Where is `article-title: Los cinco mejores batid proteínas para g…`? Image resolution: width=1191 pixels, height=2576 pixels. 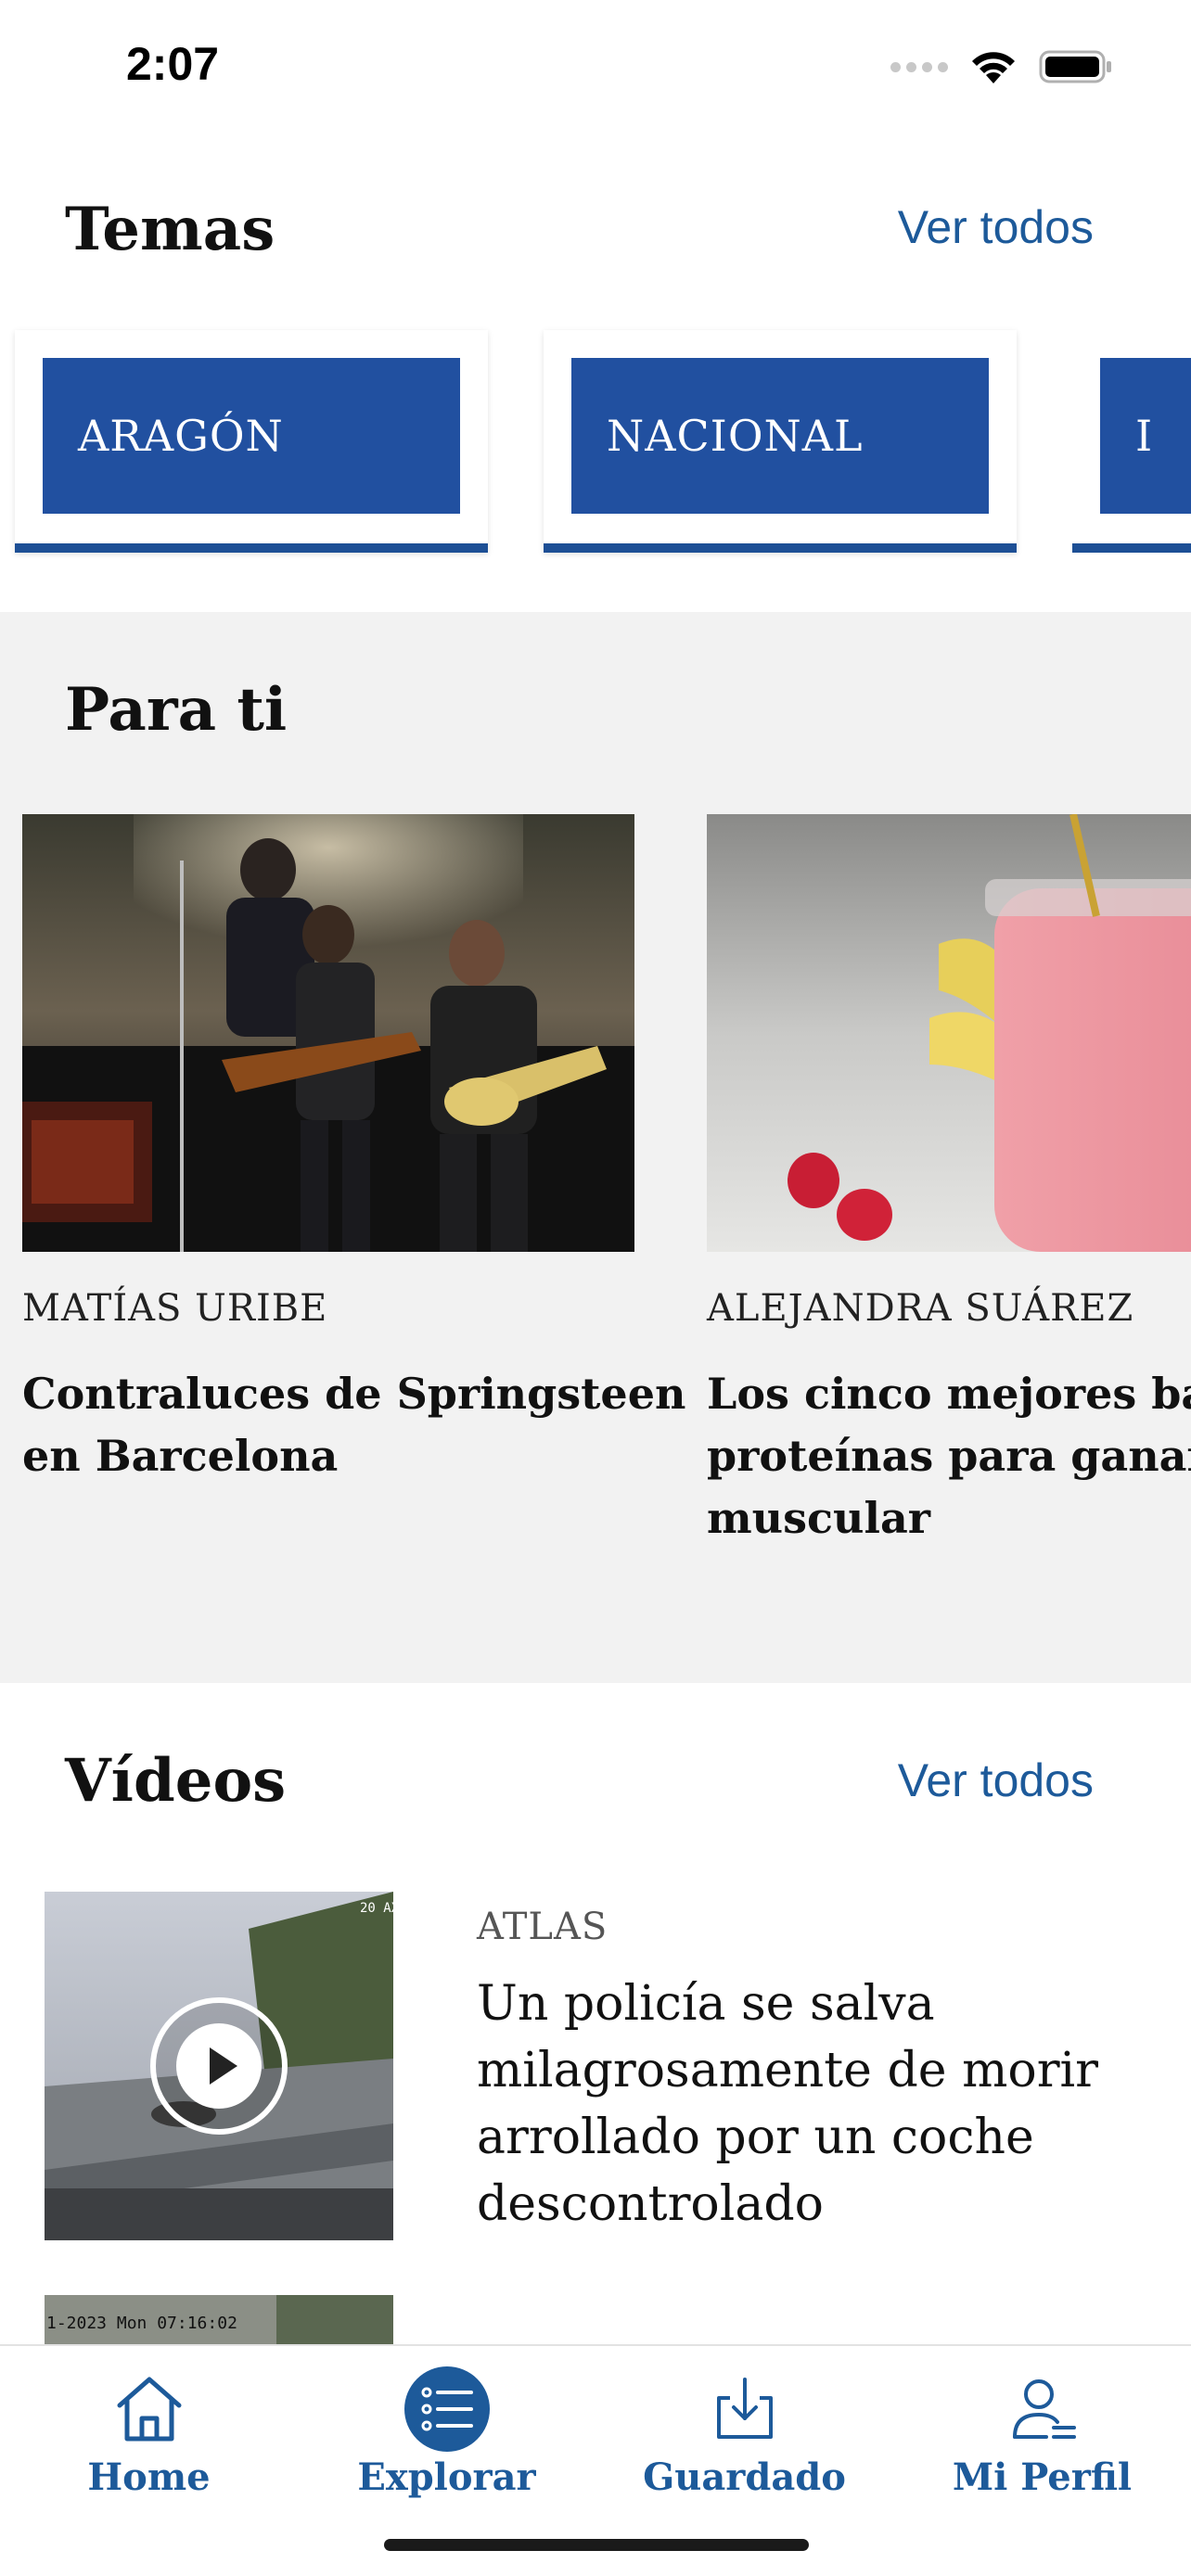 article-title: Los cinco mejores batid proteínas para g… is located at coordinates (949, 1456).